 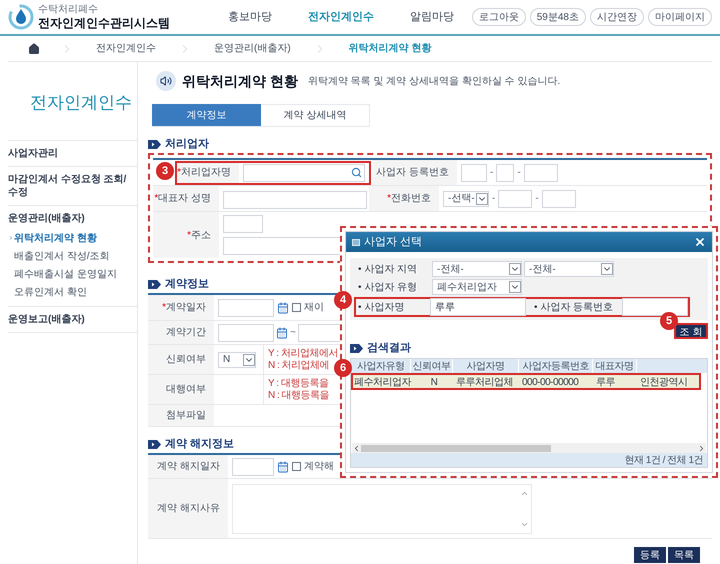 What do you see at coordinates (343, 368) in the screenshot?
I see `step-badge: 6` at bounding box center [343, 368].